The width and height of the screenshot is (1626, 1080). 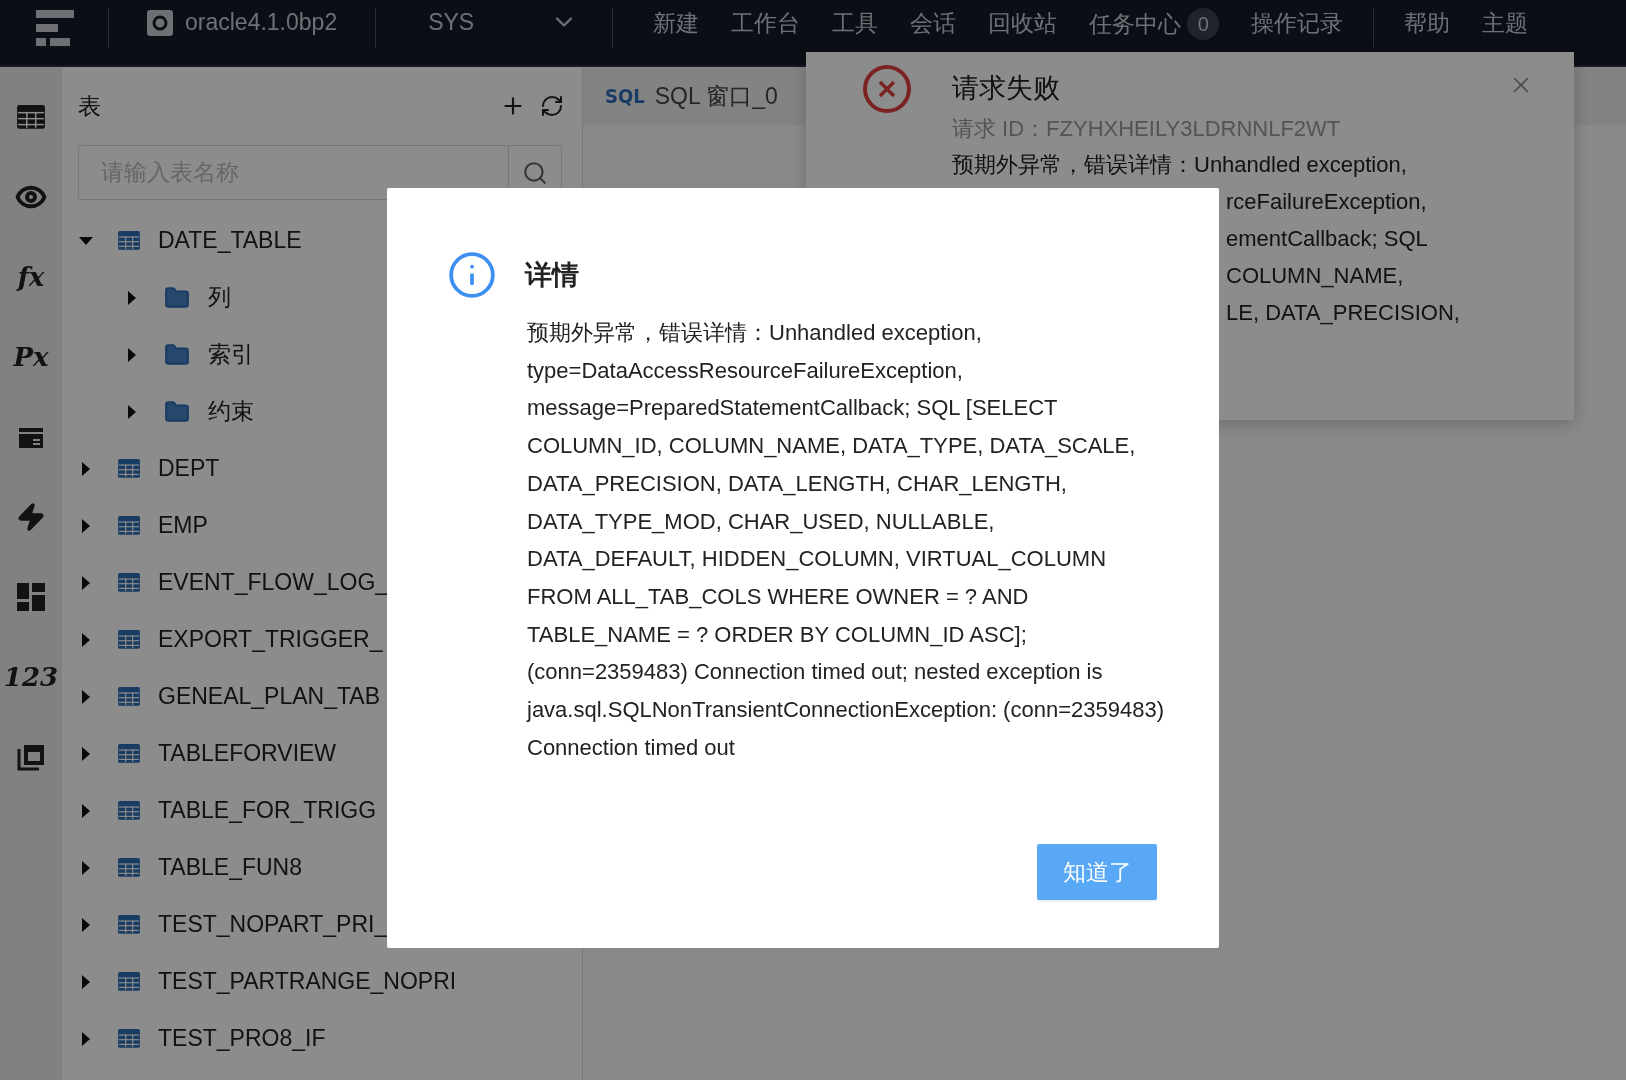 What do you see at coordinates (270, 639) in the screenshot?
I see `tree-item: EXPORT_TRIGGER_` at bounding box center [270, 639].